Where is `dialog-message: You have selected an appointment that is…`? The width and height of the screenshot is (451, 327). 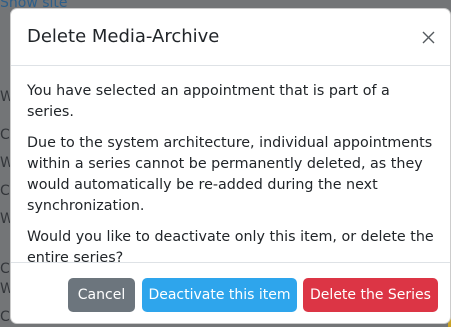 dialog-message: You have selected an appointment that is… is located at coordinates (208, 101).